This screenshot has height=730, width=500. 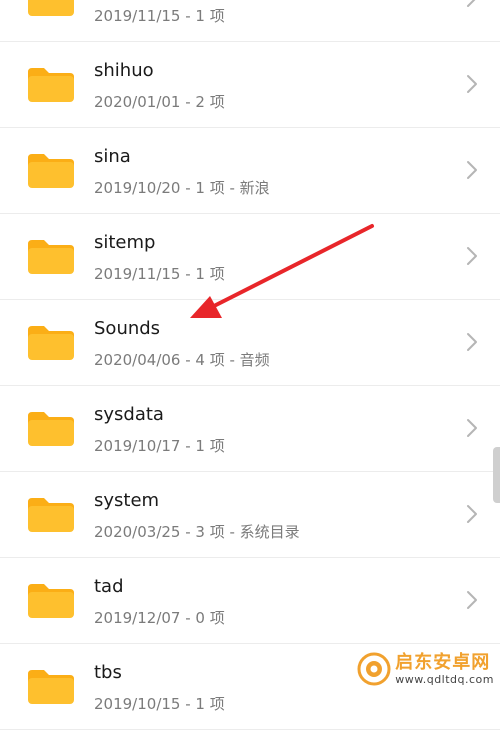 What do you see at coordinates (159, 618) in the screenshot?
I see `folder-meta: 2019/12/07 - 0 项` at bounding box center [159, 618].